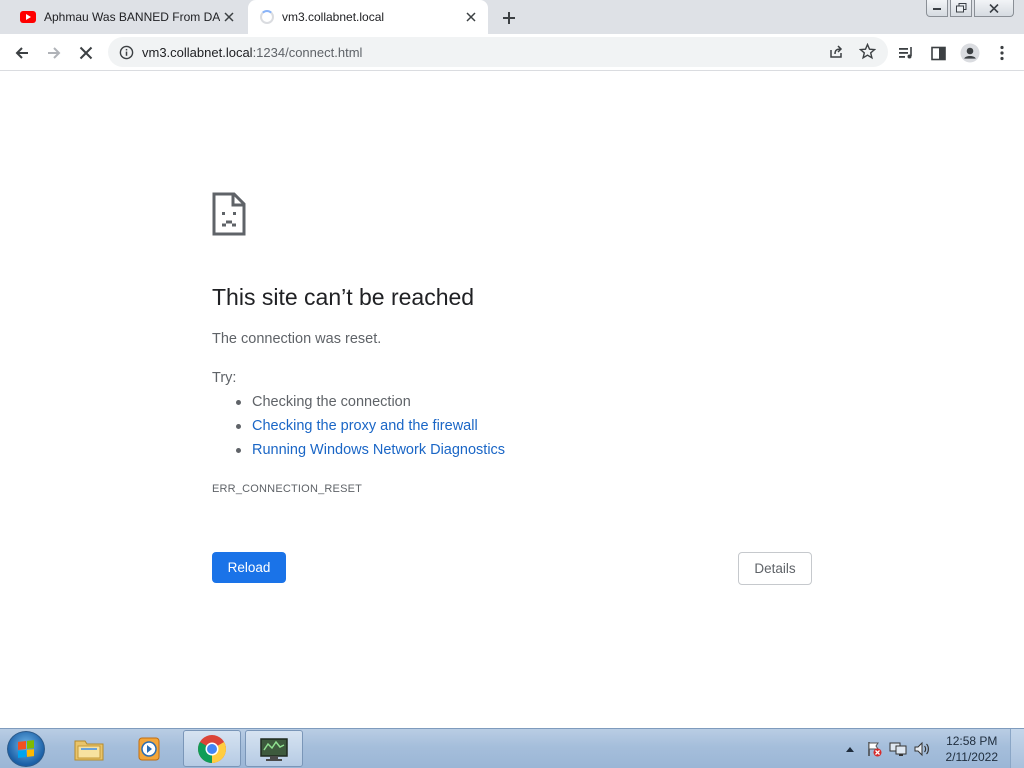 The width and height of the screenshot is (1024, 768). I want to click on chrome-icon, so click(212, 748).